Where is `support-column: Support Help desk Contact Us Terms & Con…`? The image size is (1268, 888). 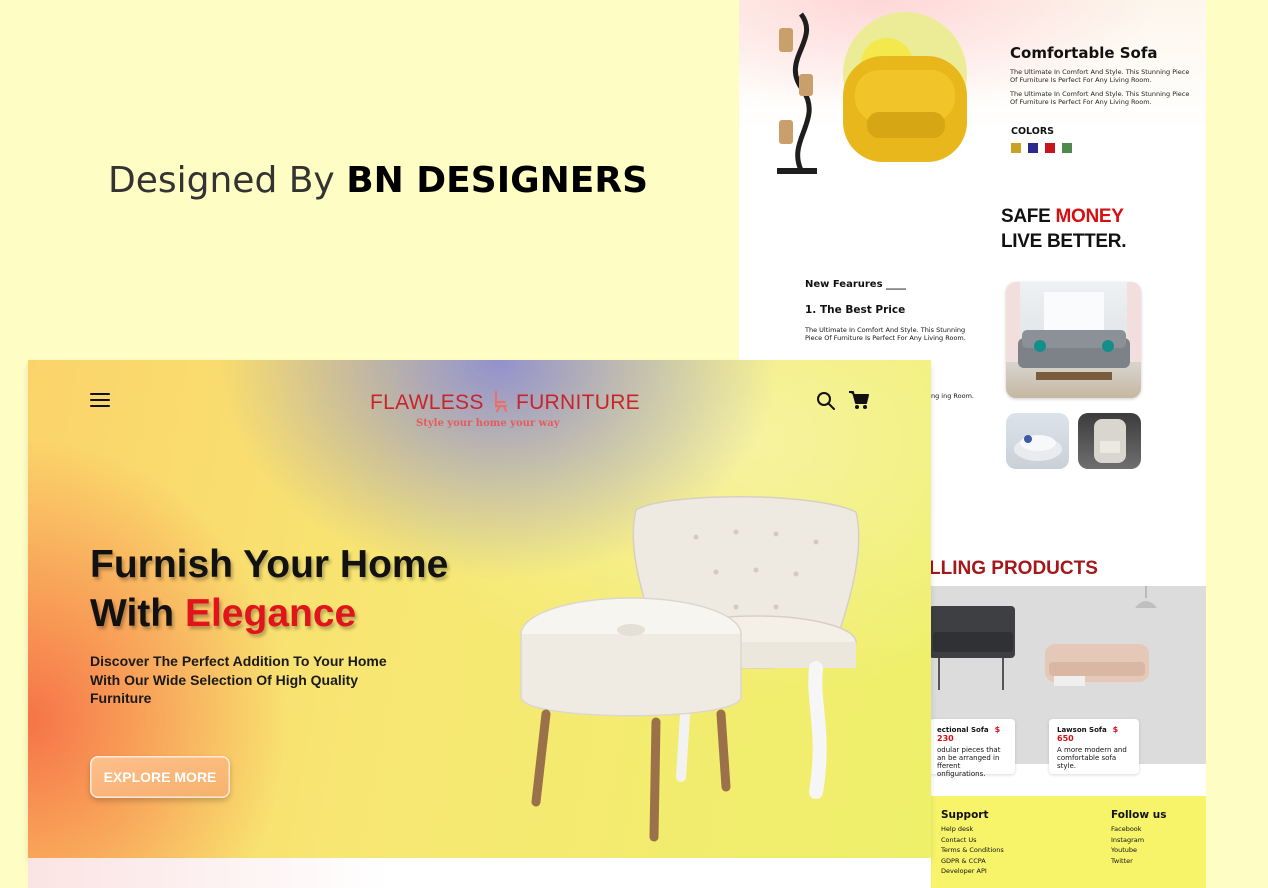 support-column: Support Help desk Contact Us Terms & Con… is located at coordinates (972, 842).